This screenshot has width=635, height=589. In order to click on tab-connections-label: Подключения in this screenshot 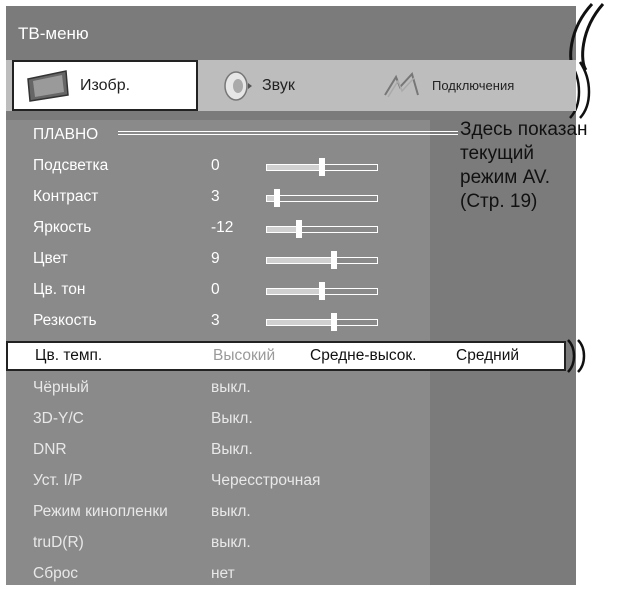, I will do `click(473, 85)`.